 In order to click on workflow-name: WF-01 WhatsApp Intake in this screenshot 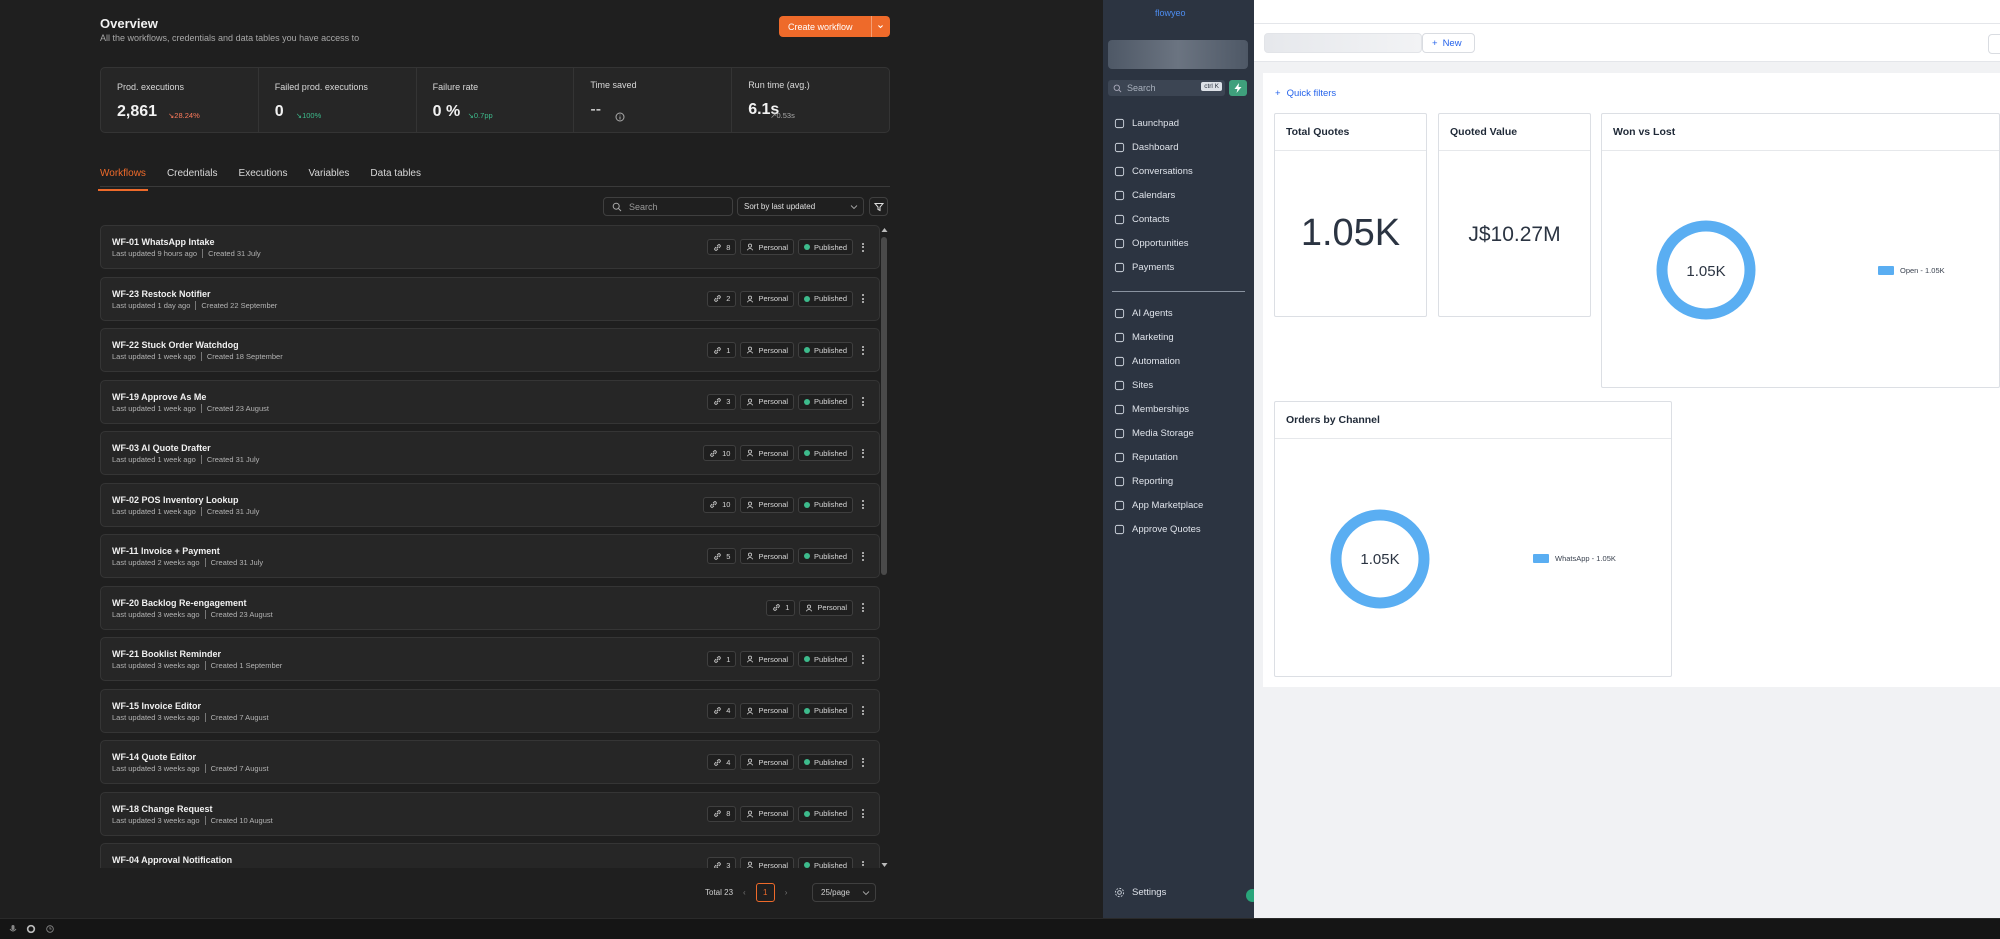, I will do `click(163, 242)`.